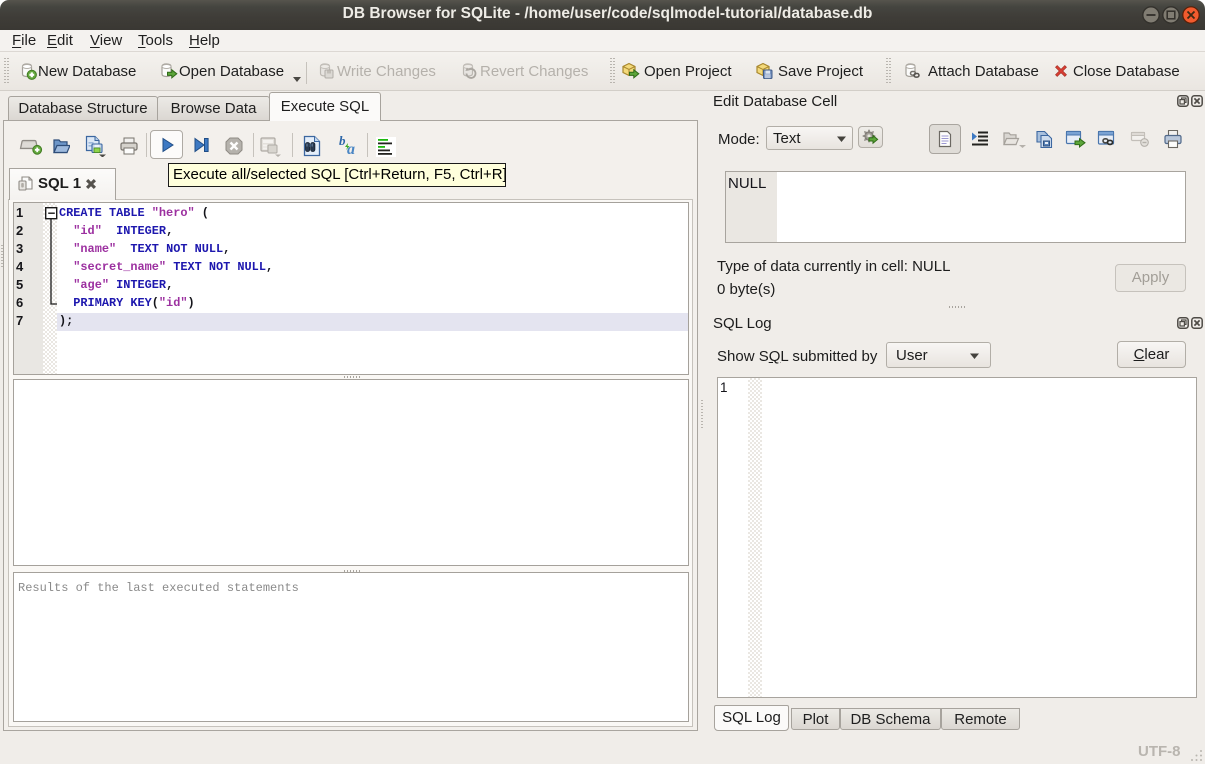  What do you see at coordinates (351, 148) in the screenshot?
I see `svg-text: a` at bounding box center [351, 148].